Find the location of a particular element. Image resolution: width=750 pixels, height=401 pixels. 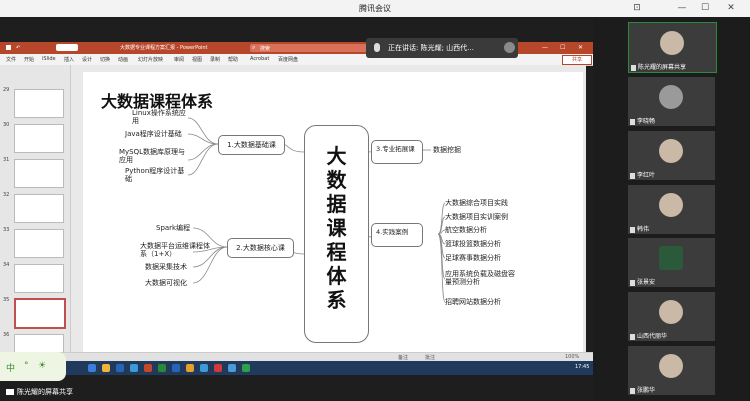

ribbon-tab-islide: iSlide is located at coordinates (49, 59).